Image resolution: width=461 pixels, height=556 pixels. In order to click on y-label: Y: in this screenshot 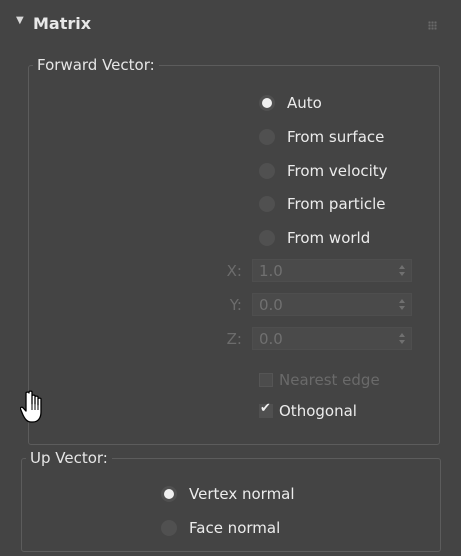, I will do `click(235, 305)`.